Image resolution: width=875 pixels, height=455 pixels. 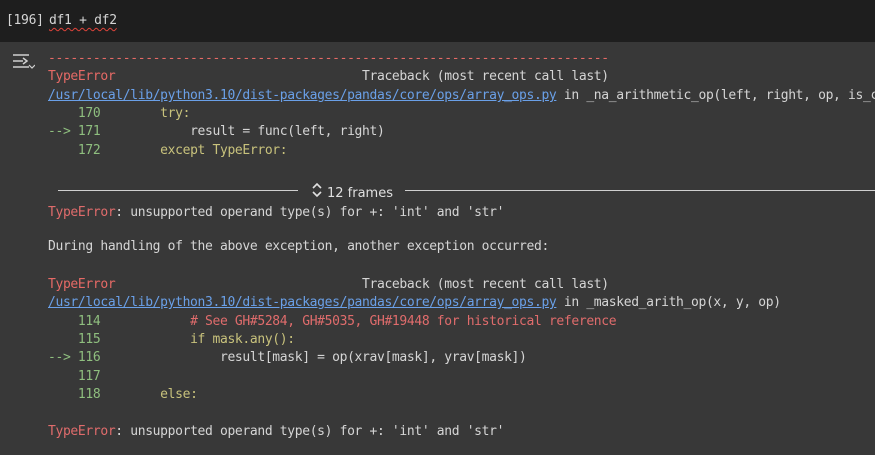 I want to click on output-collapse-icon, so click(x=22, y=61).